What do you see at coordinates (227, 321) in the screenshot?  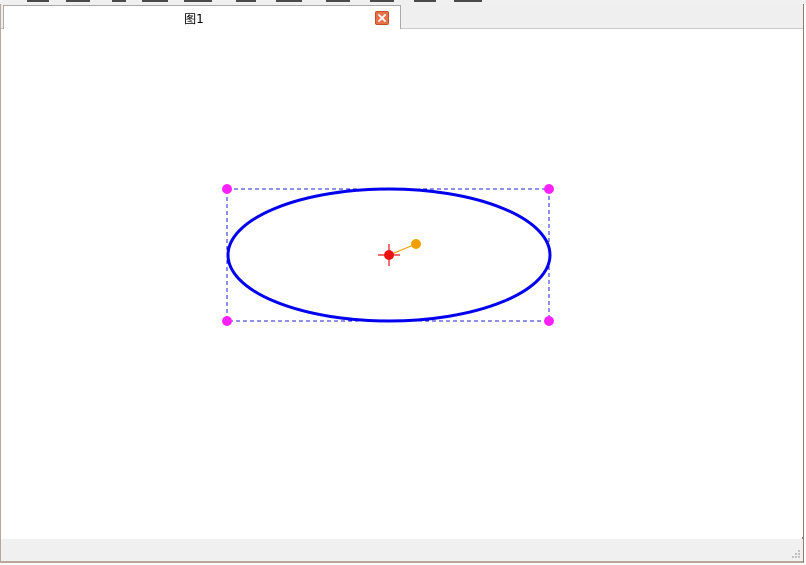 I see `resize-handle-bottom-left` at bounding box center [227, 321].